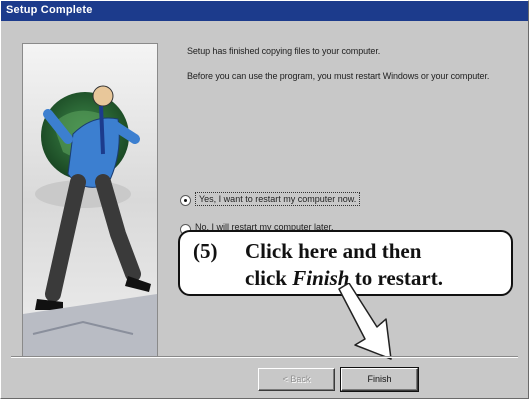 The image size is (529, 399). What do you see at coordinates (333, 251) in the screenshot?
I see `callout-line-1: Click here and then` at bounding box center [333, 251].